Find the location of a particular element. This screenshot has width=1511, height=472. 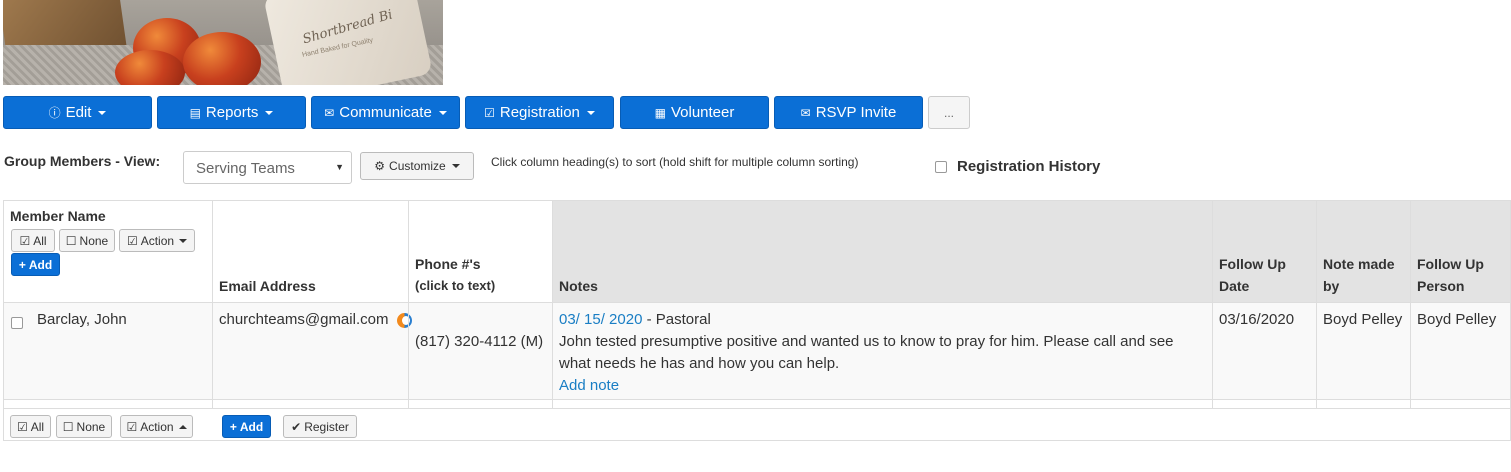

follow-up-person-header-line2: Person is located at coordinates (1441, 286).